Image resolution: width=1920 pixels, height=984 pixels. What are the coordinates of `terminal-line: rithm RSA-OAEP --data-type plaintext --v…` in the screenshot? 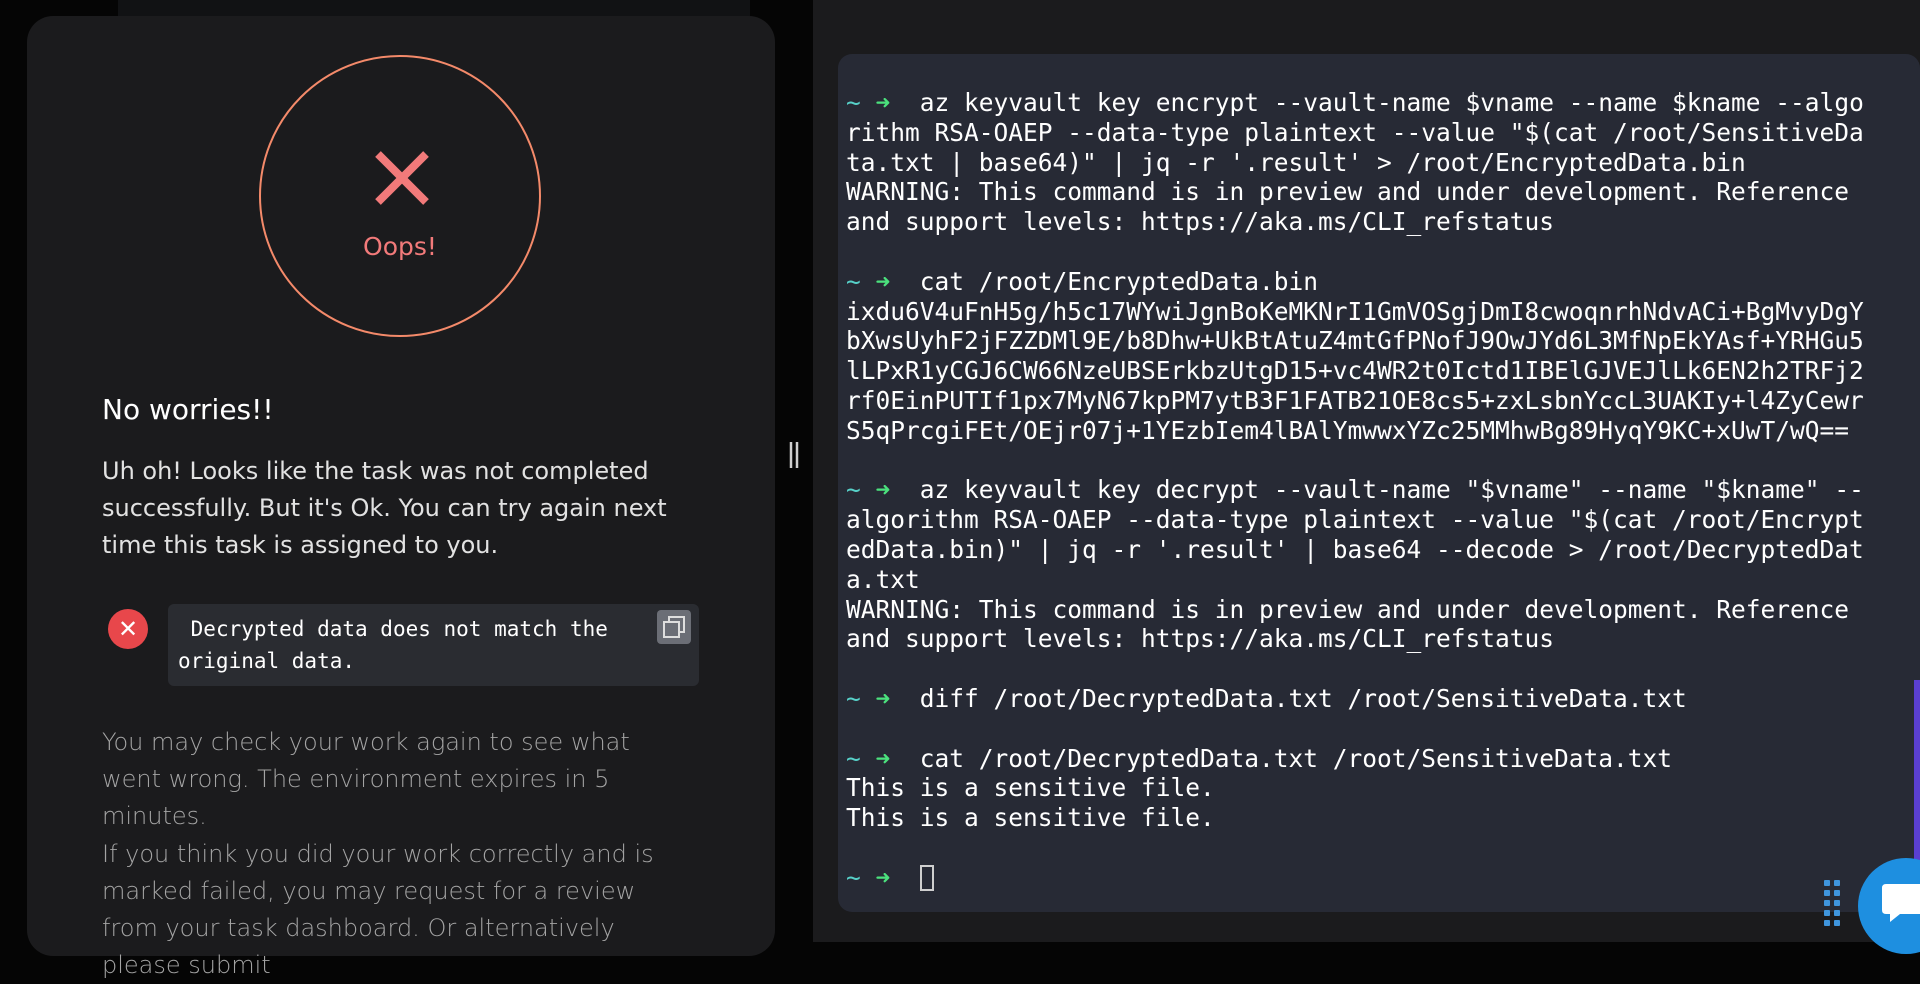 It's located at (1355, 132).